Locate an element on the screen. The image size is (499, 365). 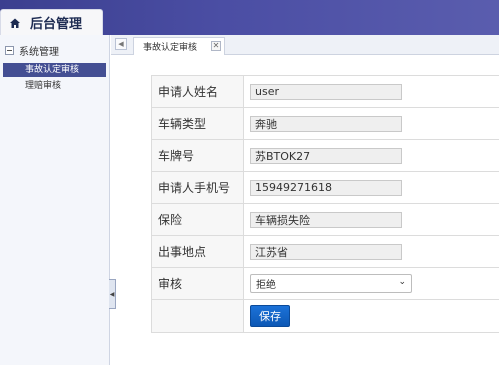
form-row-applicant-name: 申请人姓名 is located at coordinates (325, 91).